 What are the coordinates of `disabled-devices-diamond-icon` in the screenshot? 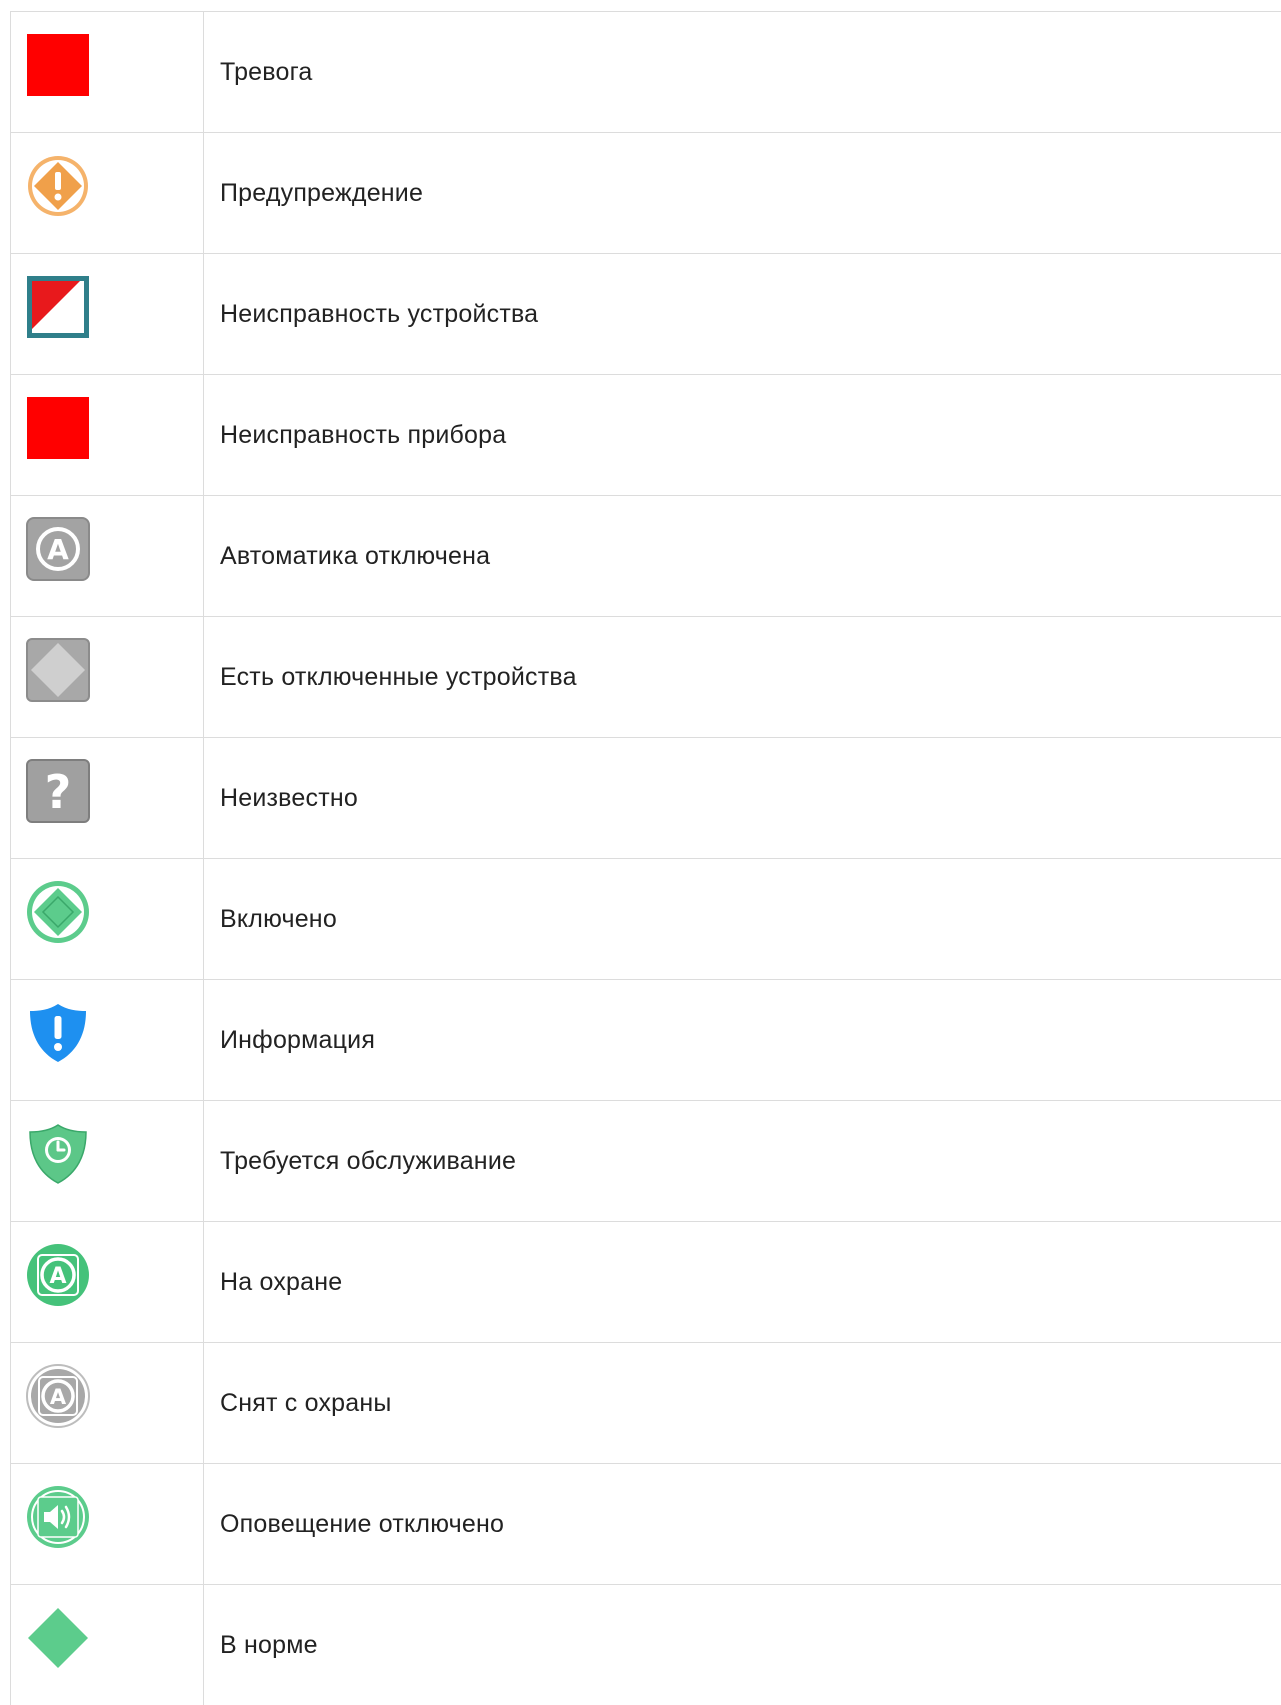 It's located at (58, 670).